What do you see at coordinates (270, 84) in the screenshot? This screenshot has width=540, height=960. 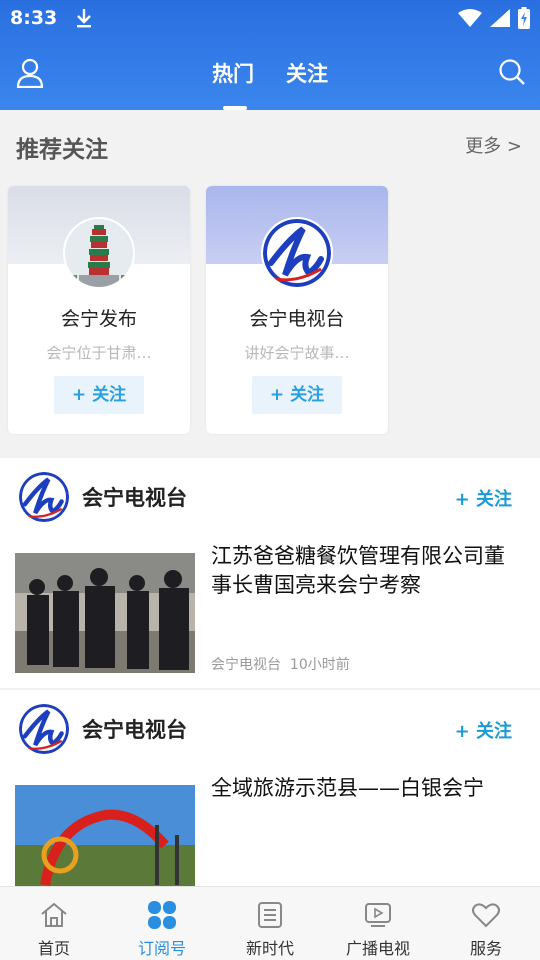 I see `top-tabs: 热门 关注` at bounding box center [270, 84].